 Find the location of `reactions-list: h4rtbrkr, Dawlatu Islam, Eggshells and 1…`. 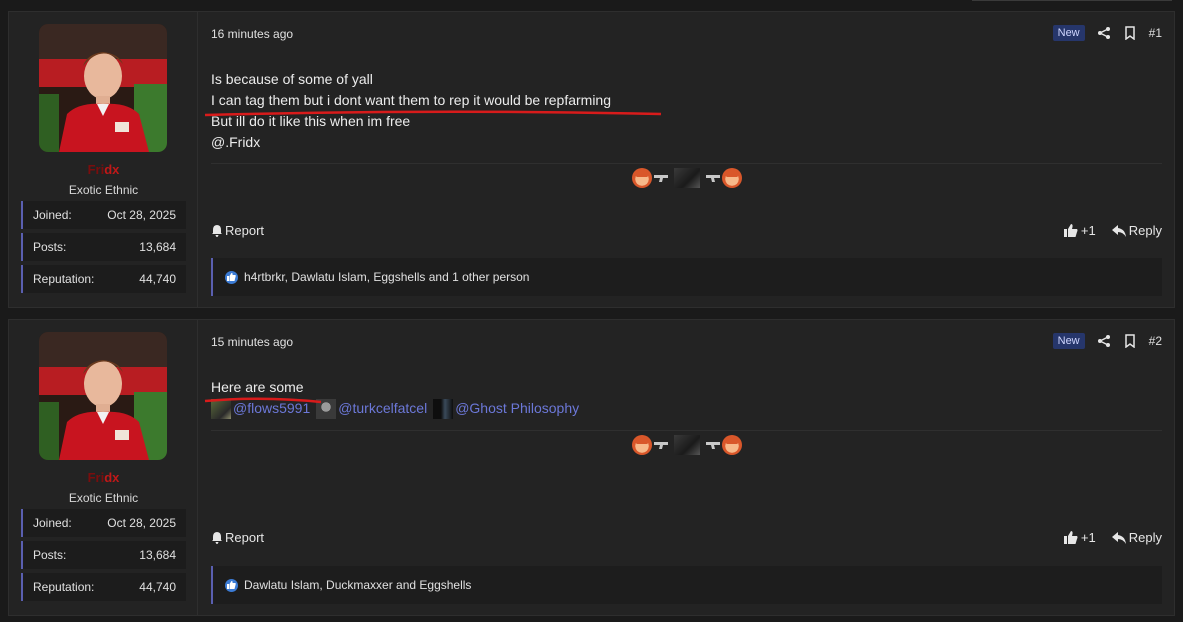

reactions-list: h4rtbrkr, Dawlatu Islam, Eggshells and 1… is located at coordinates (386, 277).